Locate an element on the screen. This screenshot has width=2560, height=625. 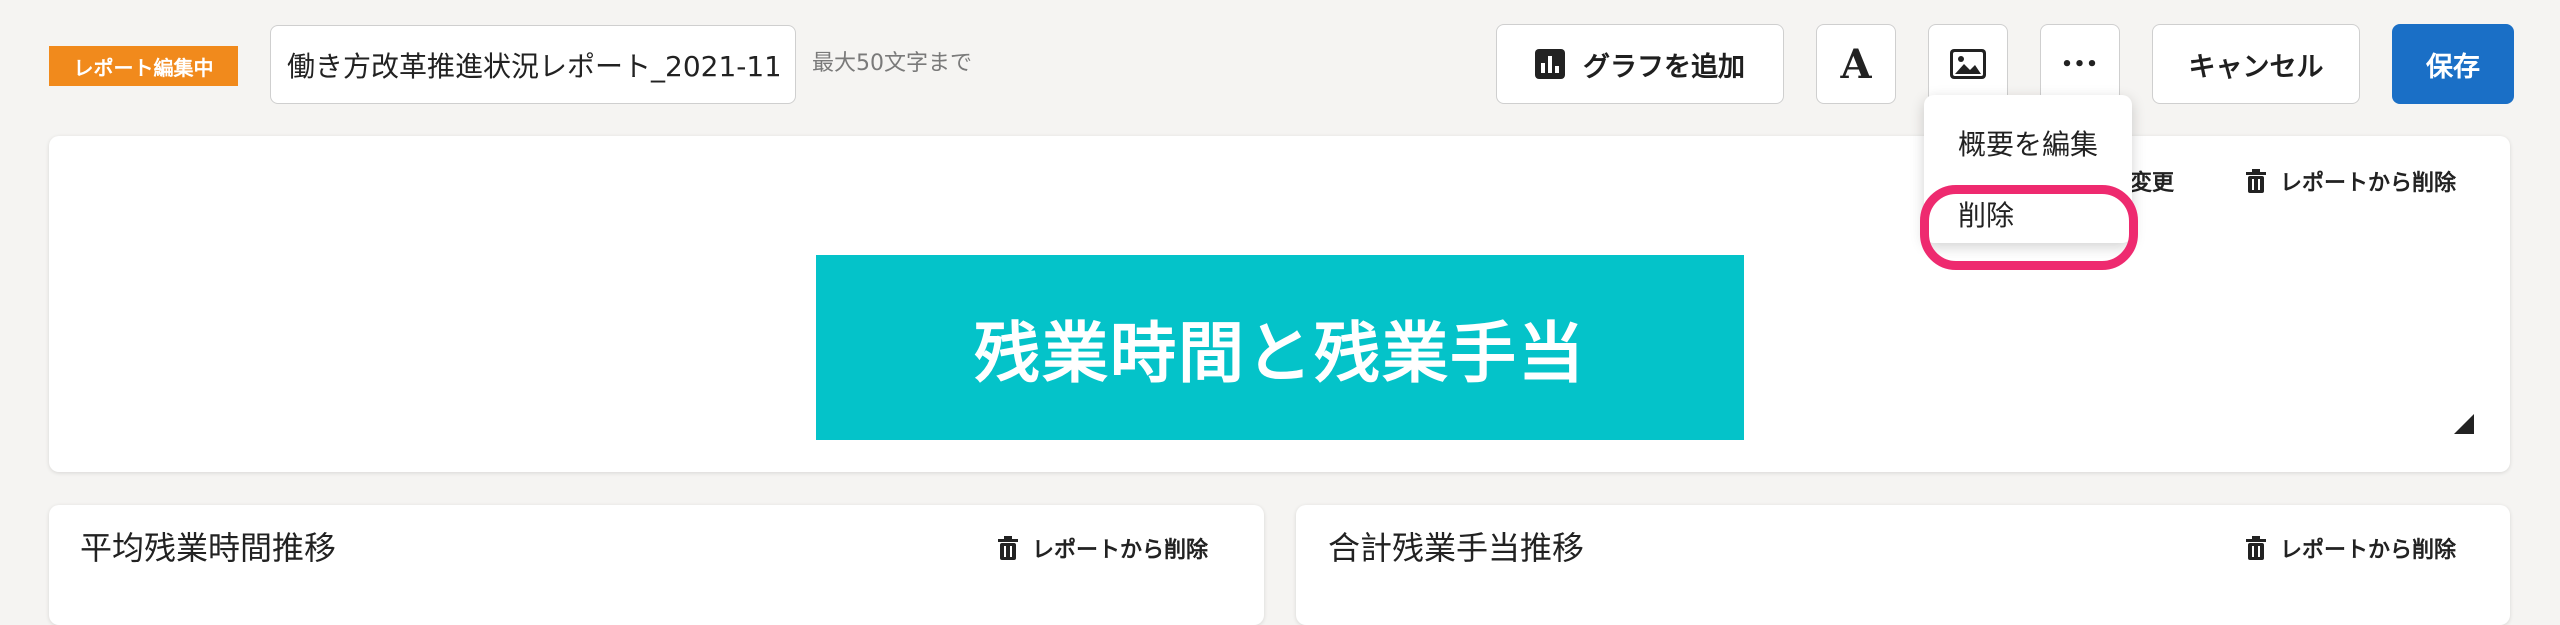
menu-item-edit-summary: 概要を編集 is located at coordinates (2028, 145).